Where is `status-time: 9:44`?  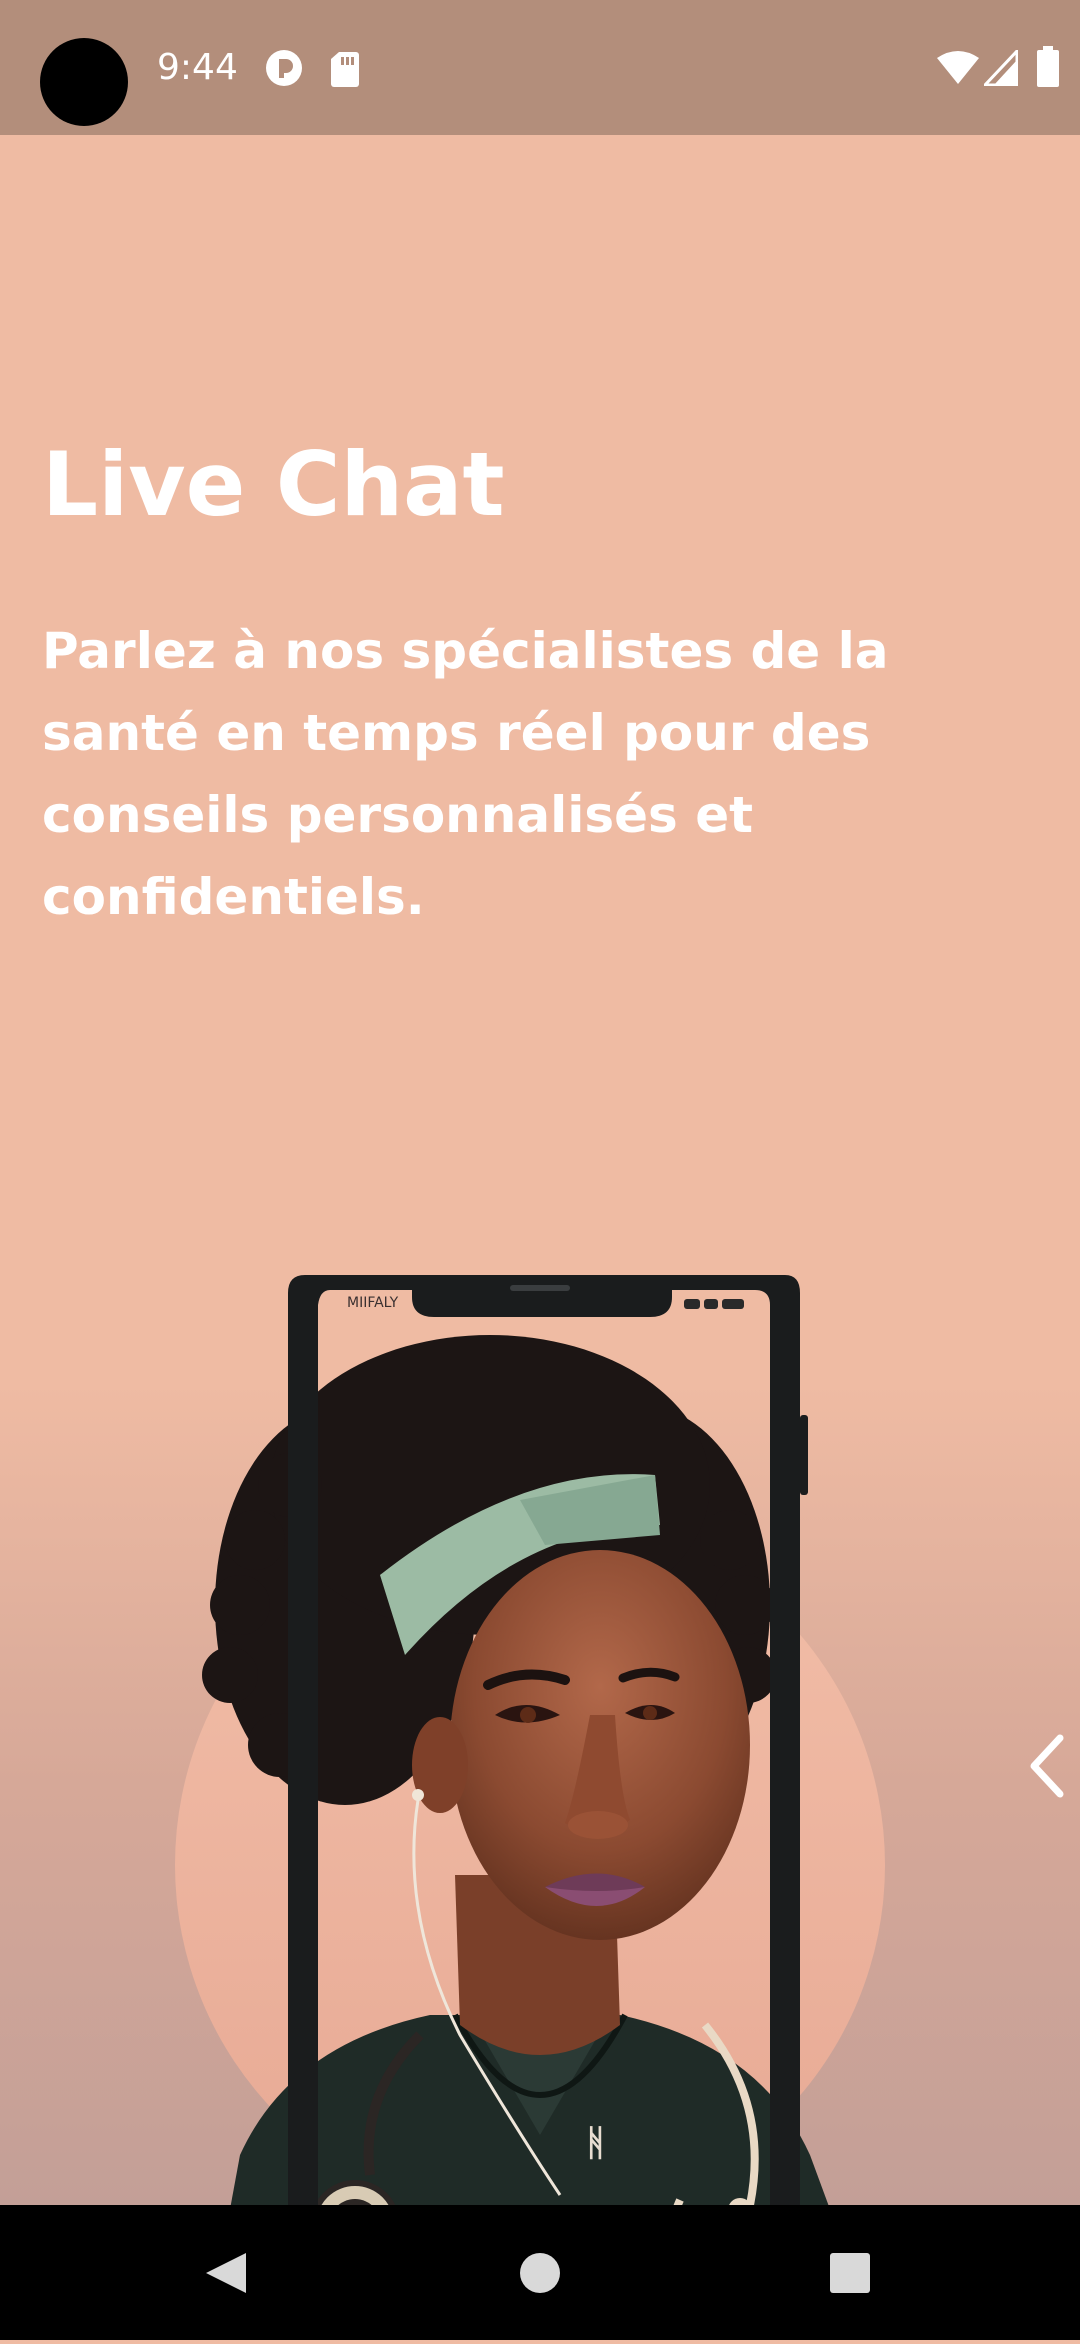
status-time: 9:44 is located at coordinates (197, 67).